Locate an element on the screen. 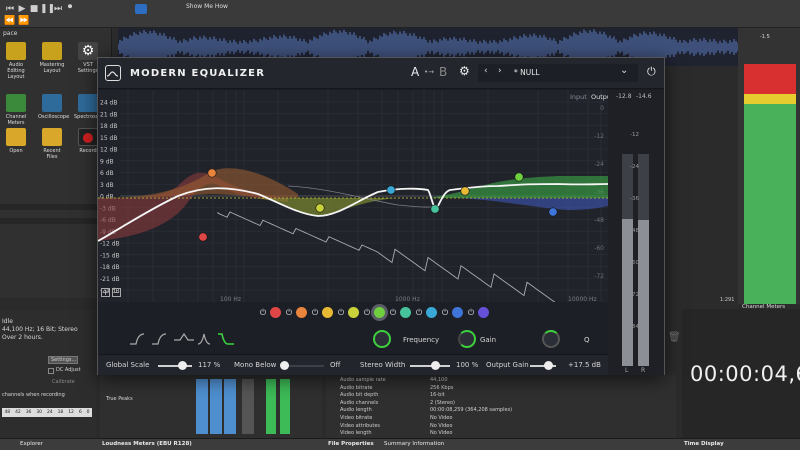  high-shelf-filter-icon is located at coordinates (226, 339).